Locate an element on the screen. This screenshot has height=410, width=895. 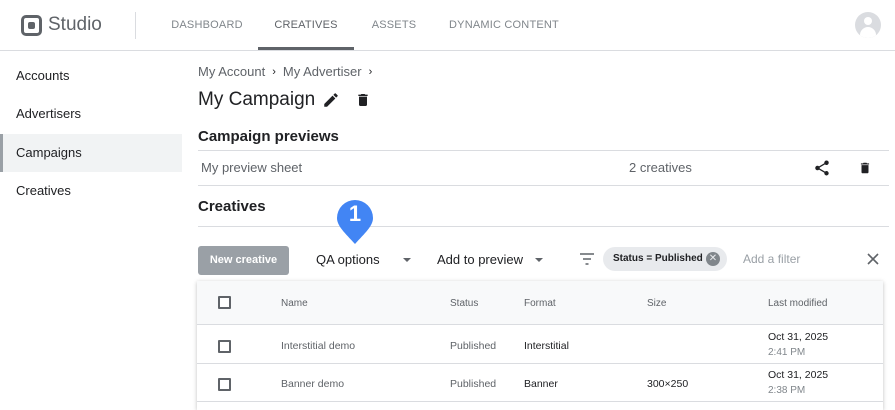
new-creative-button: New creative is located at coordinates (243, 260).